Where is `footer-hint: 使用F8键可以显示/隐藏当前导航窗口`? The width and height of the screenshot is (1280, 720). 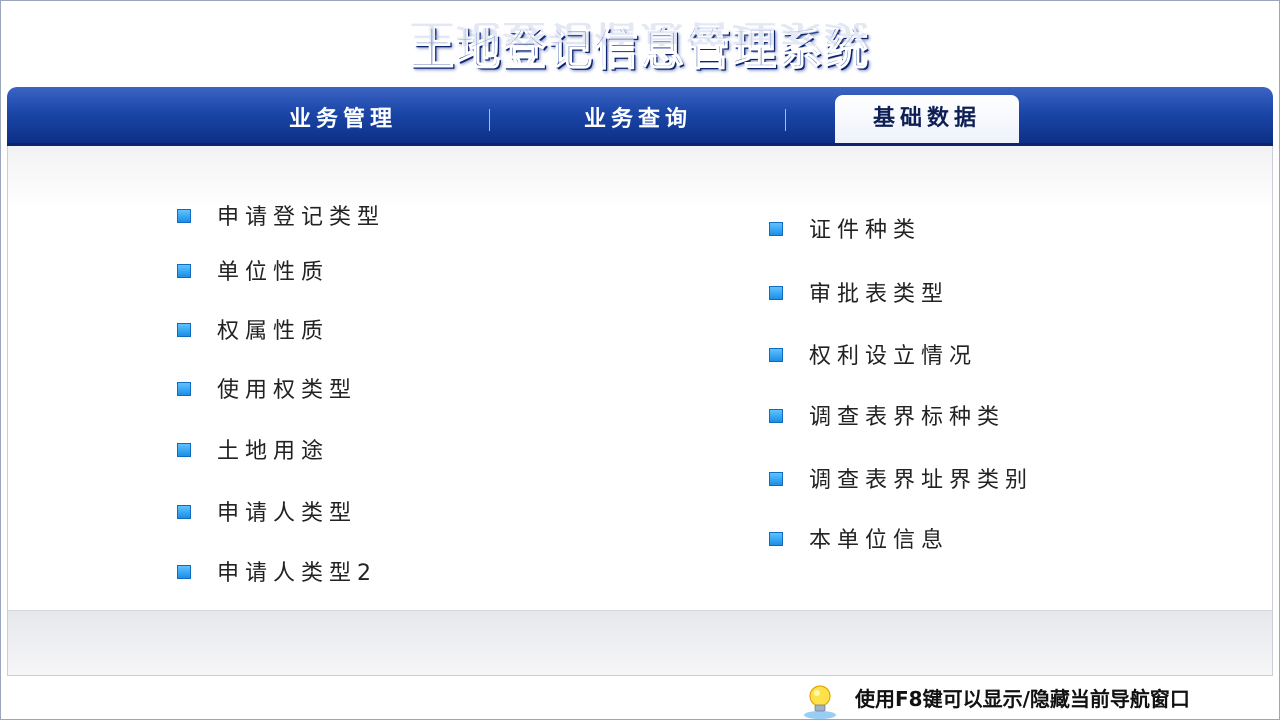 footer-hint: 使用F8键可以显示/隐藏当前导航窗口 is located at coordinates (995, 699).